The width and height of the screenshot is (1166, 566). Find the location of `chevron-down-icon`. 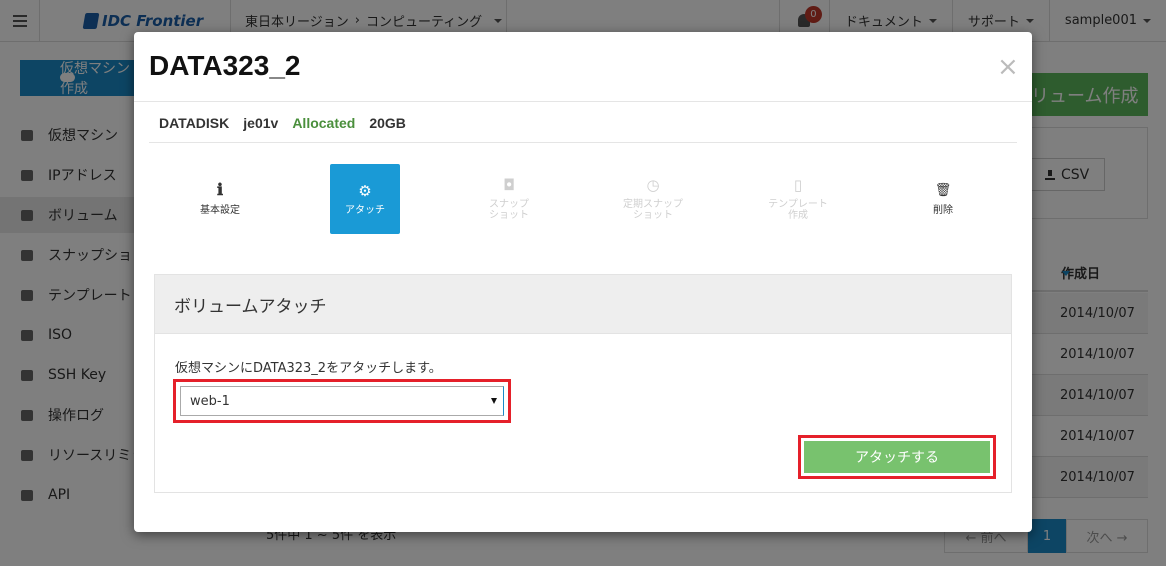

chevron-down-icon is located at coordinates (494, 401).